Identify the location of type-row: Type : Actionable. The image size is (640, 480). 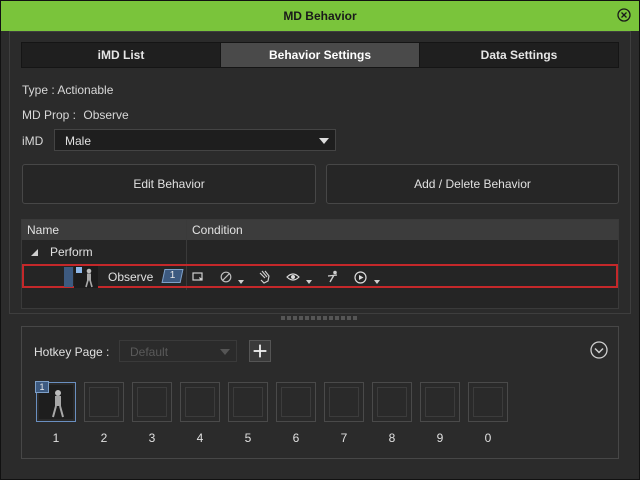
(67, 90).